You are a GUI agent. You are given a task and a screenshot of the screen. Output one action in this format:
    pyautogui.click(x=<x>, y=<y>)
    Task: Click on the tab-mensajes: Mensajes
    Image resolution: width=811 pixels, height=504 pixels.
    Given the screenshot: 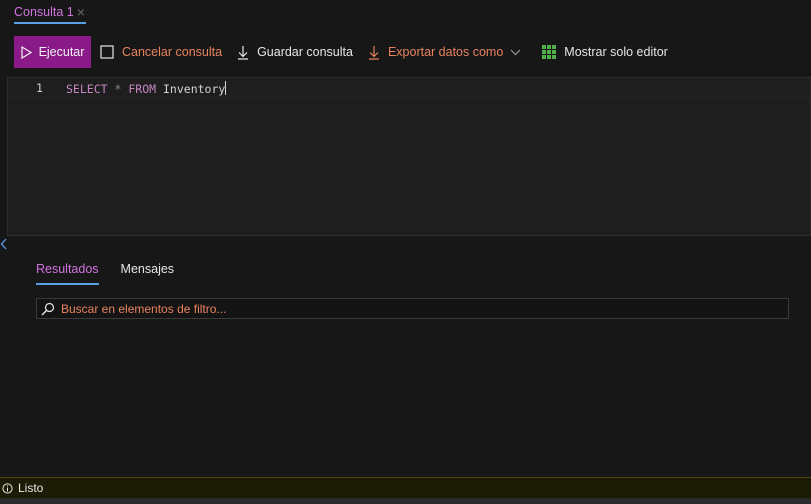 What is the action you would take?
    pyautogui.click(x=148, y=274)
    